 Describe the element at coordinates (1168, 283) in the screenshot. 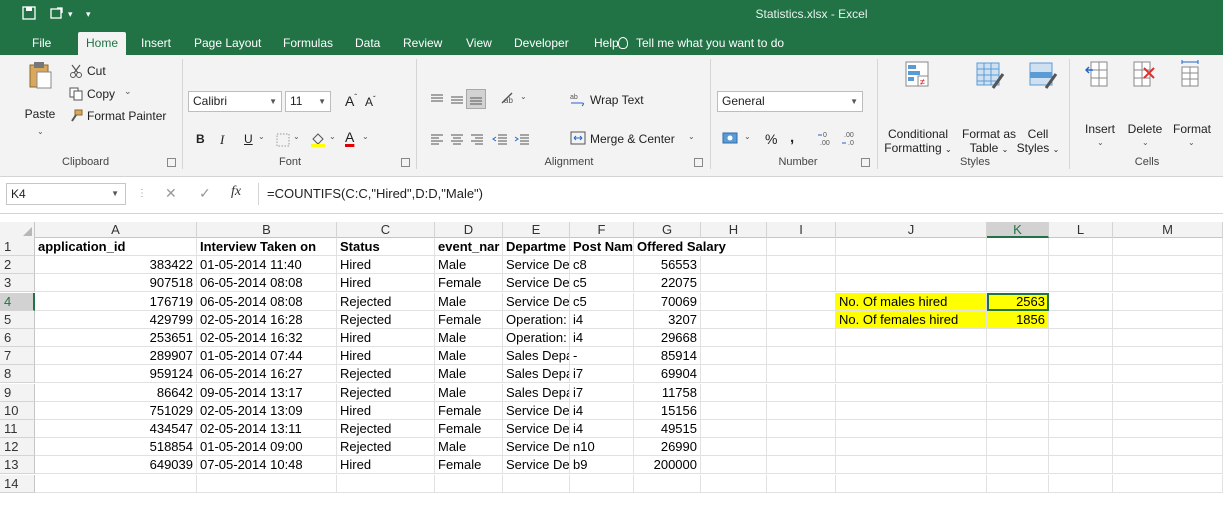

I see `cell-m3` at that location.